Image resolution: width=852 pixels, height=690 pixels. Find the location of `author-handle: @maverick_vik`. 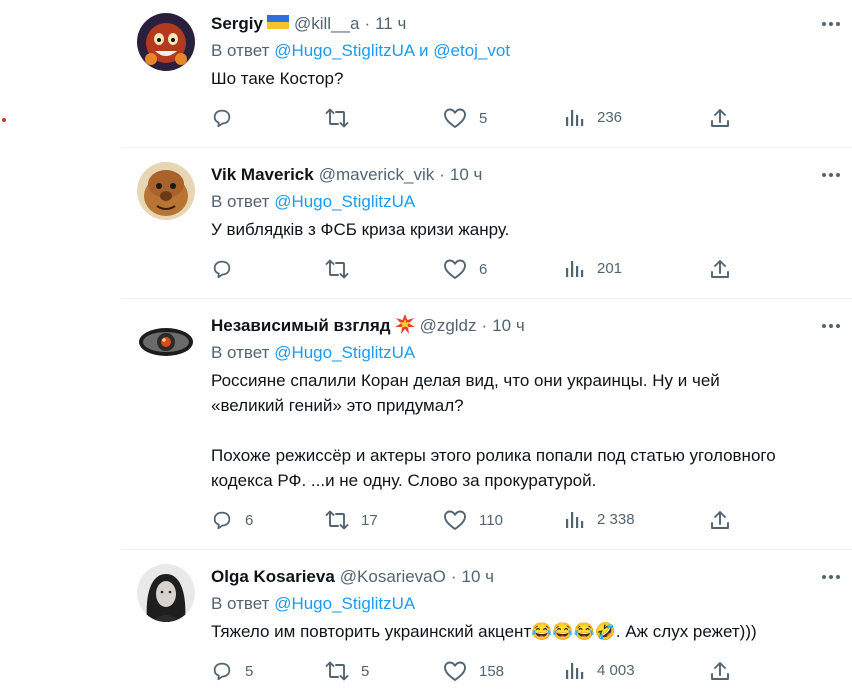

author-handle: @maverick_vik is located at coordinates (377, 175).